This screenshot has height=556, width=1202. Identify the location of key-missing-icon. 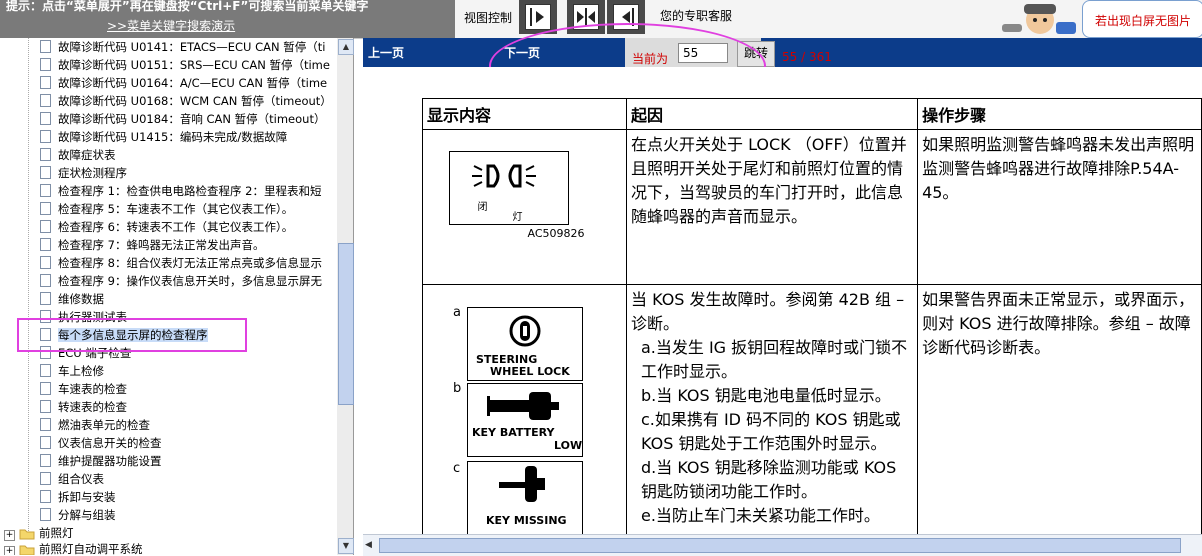
(522, 484).